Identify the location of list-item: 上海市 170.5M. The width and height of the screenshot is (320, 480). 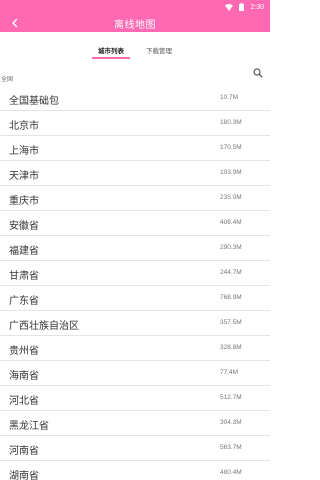
(135, 148).